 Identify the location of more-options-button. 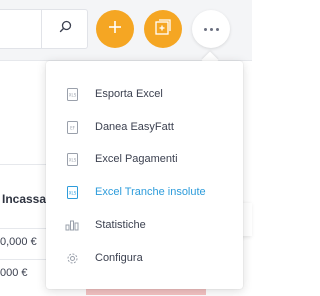
(211, 29).